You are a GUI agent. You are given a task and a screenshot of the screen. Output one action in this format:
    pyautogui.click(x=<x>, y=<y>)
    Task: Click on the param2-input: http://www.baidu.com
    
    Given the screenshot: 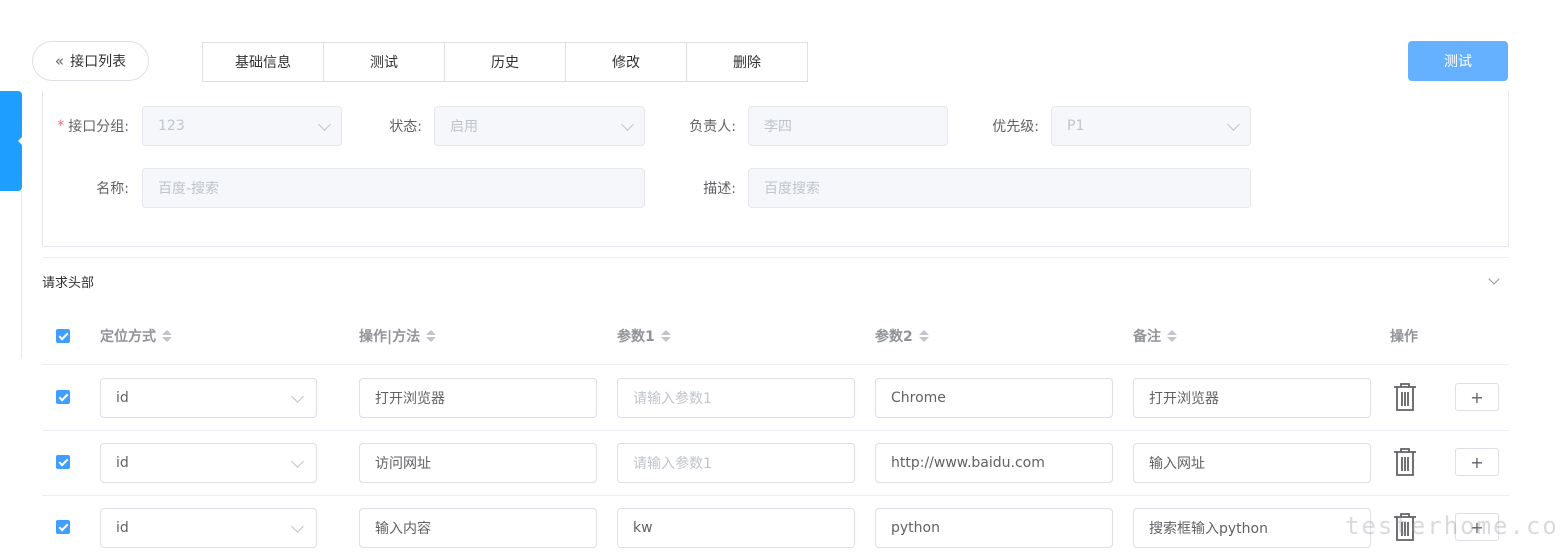 What is the action you would take?
    pyautogui.click(x=994, y=463)
    